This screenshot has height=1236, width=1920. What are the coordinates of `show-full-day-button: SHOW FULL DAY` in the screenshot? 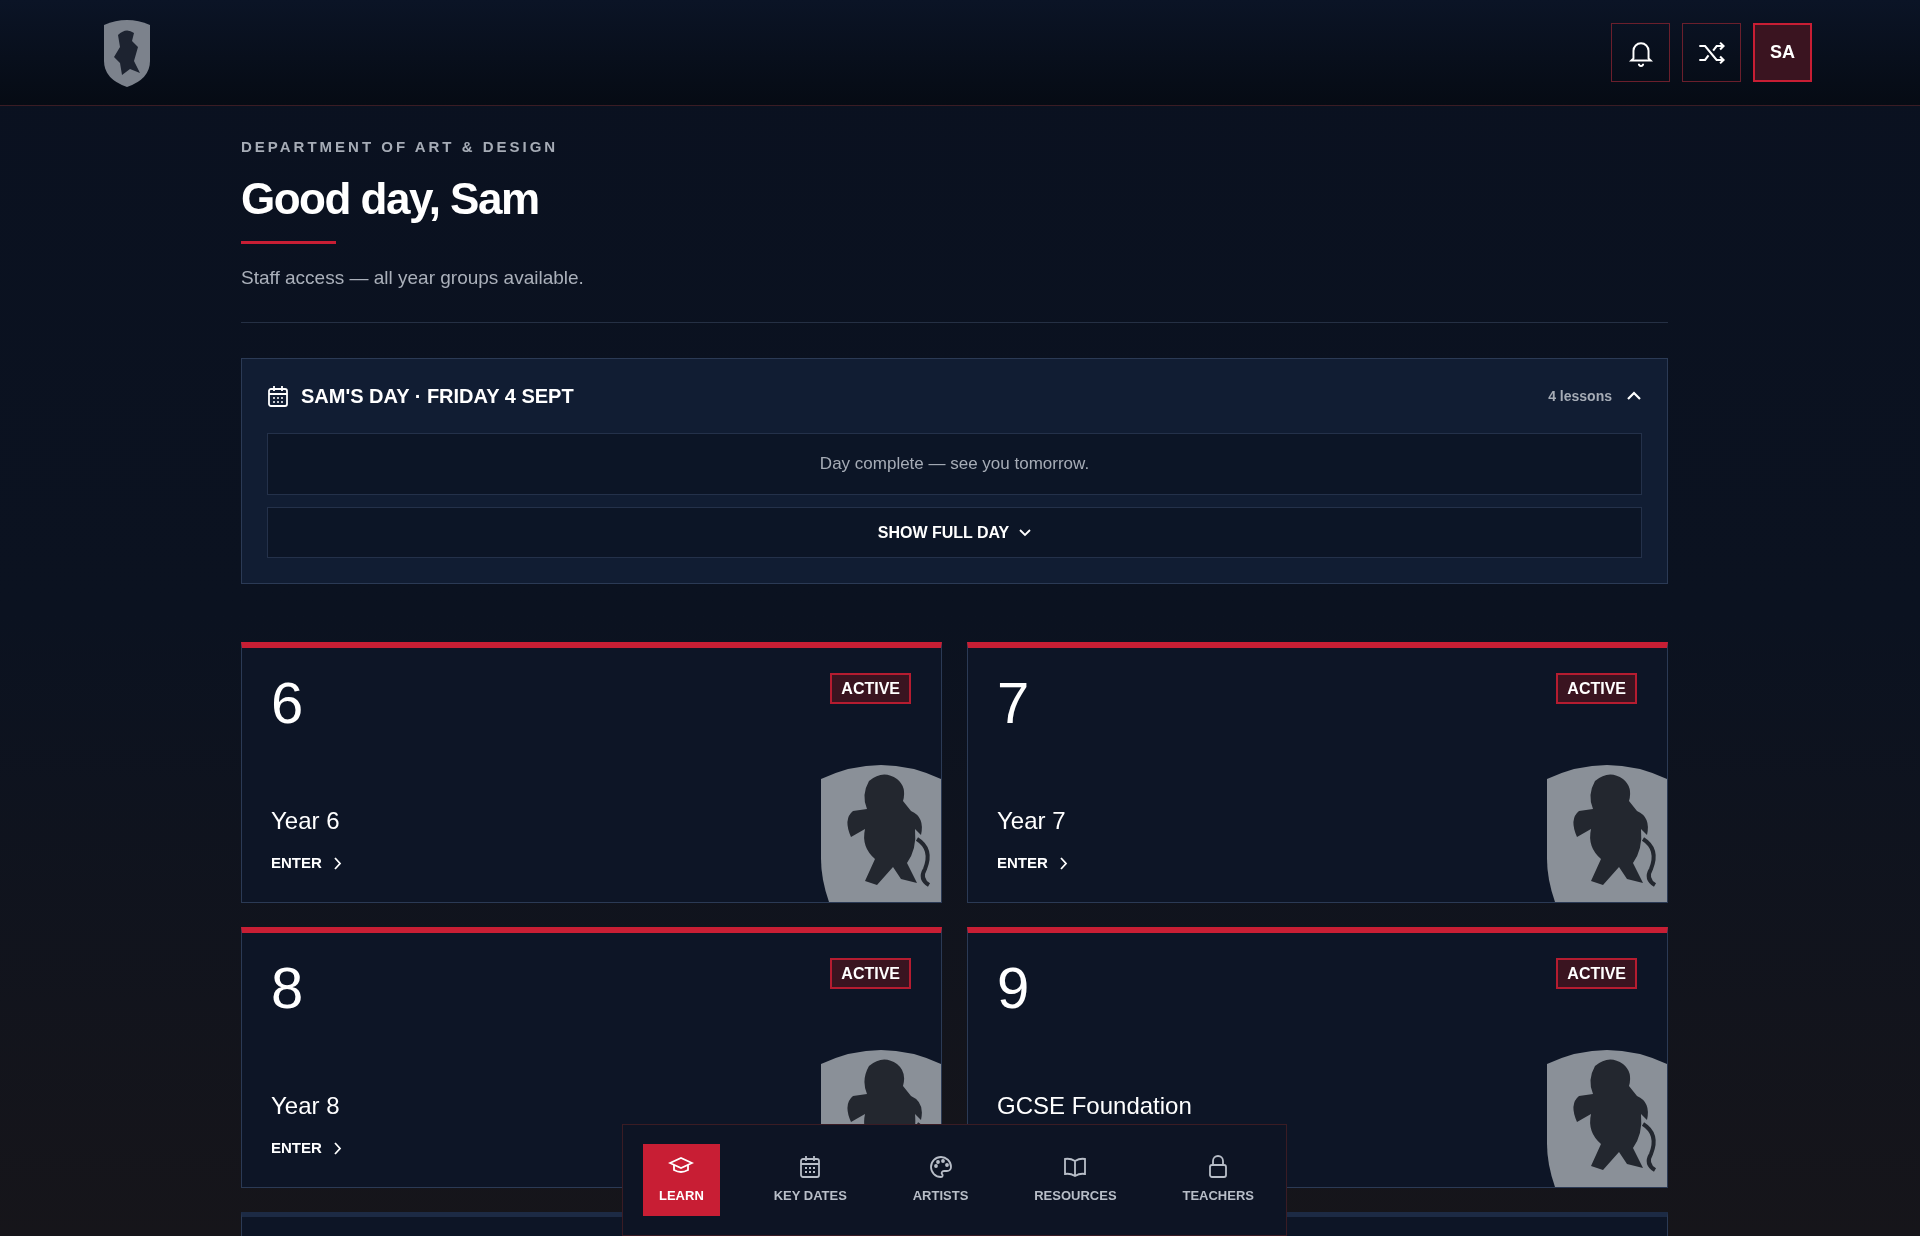 It's located at (954, 532).